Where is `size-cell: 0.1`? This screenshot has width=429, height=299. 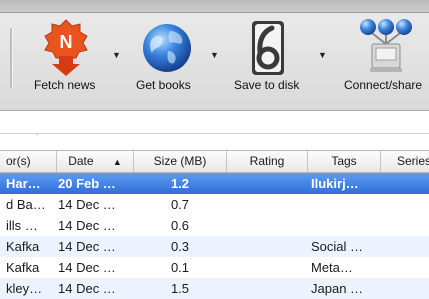 size-cell: 0.1 is located at coordinates (180, 267).